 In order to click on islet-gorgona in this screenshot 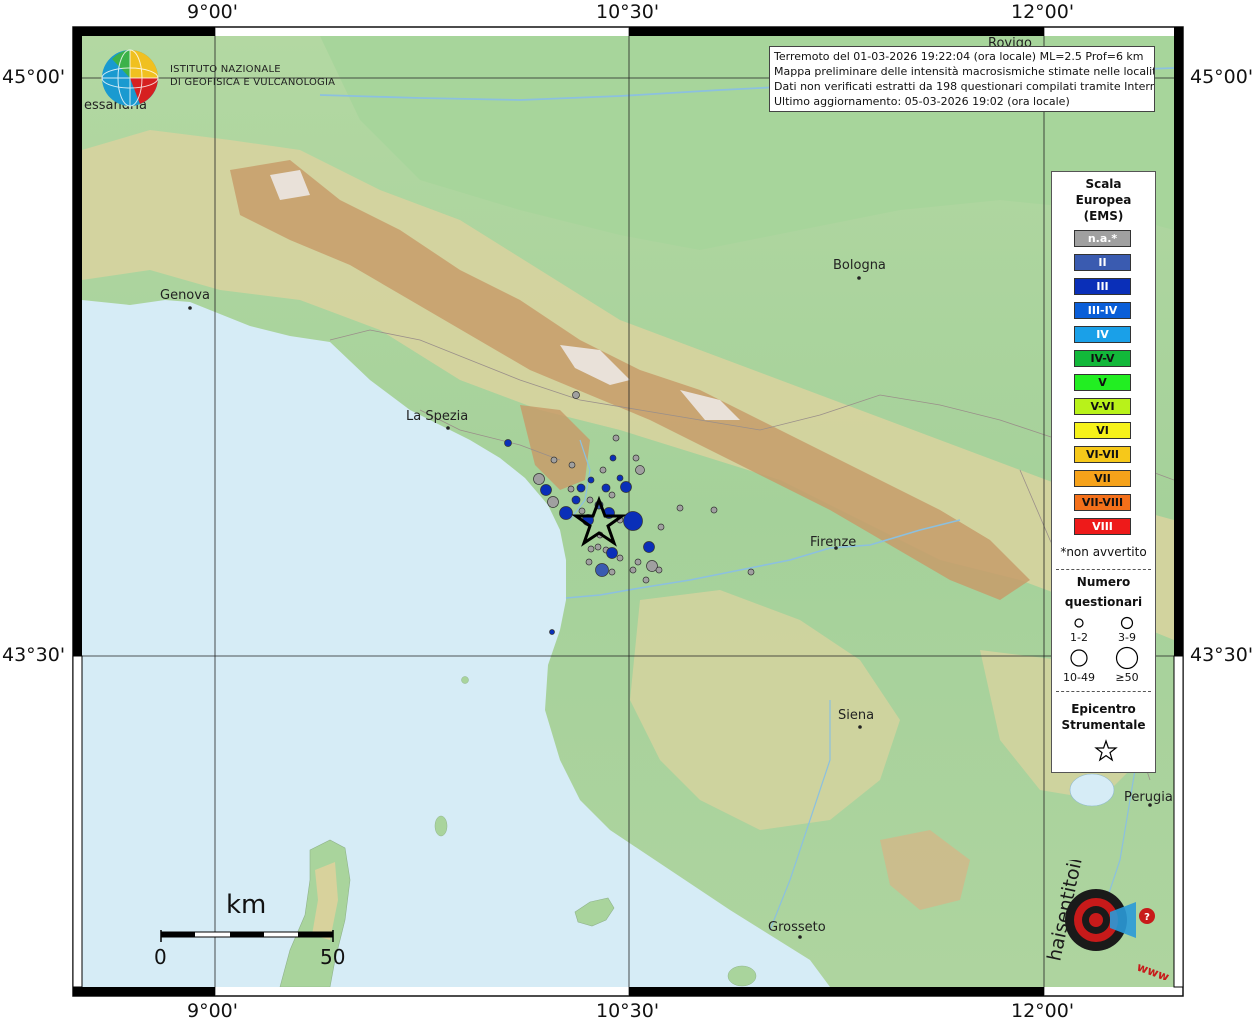, I will do `click(465, 680)`.